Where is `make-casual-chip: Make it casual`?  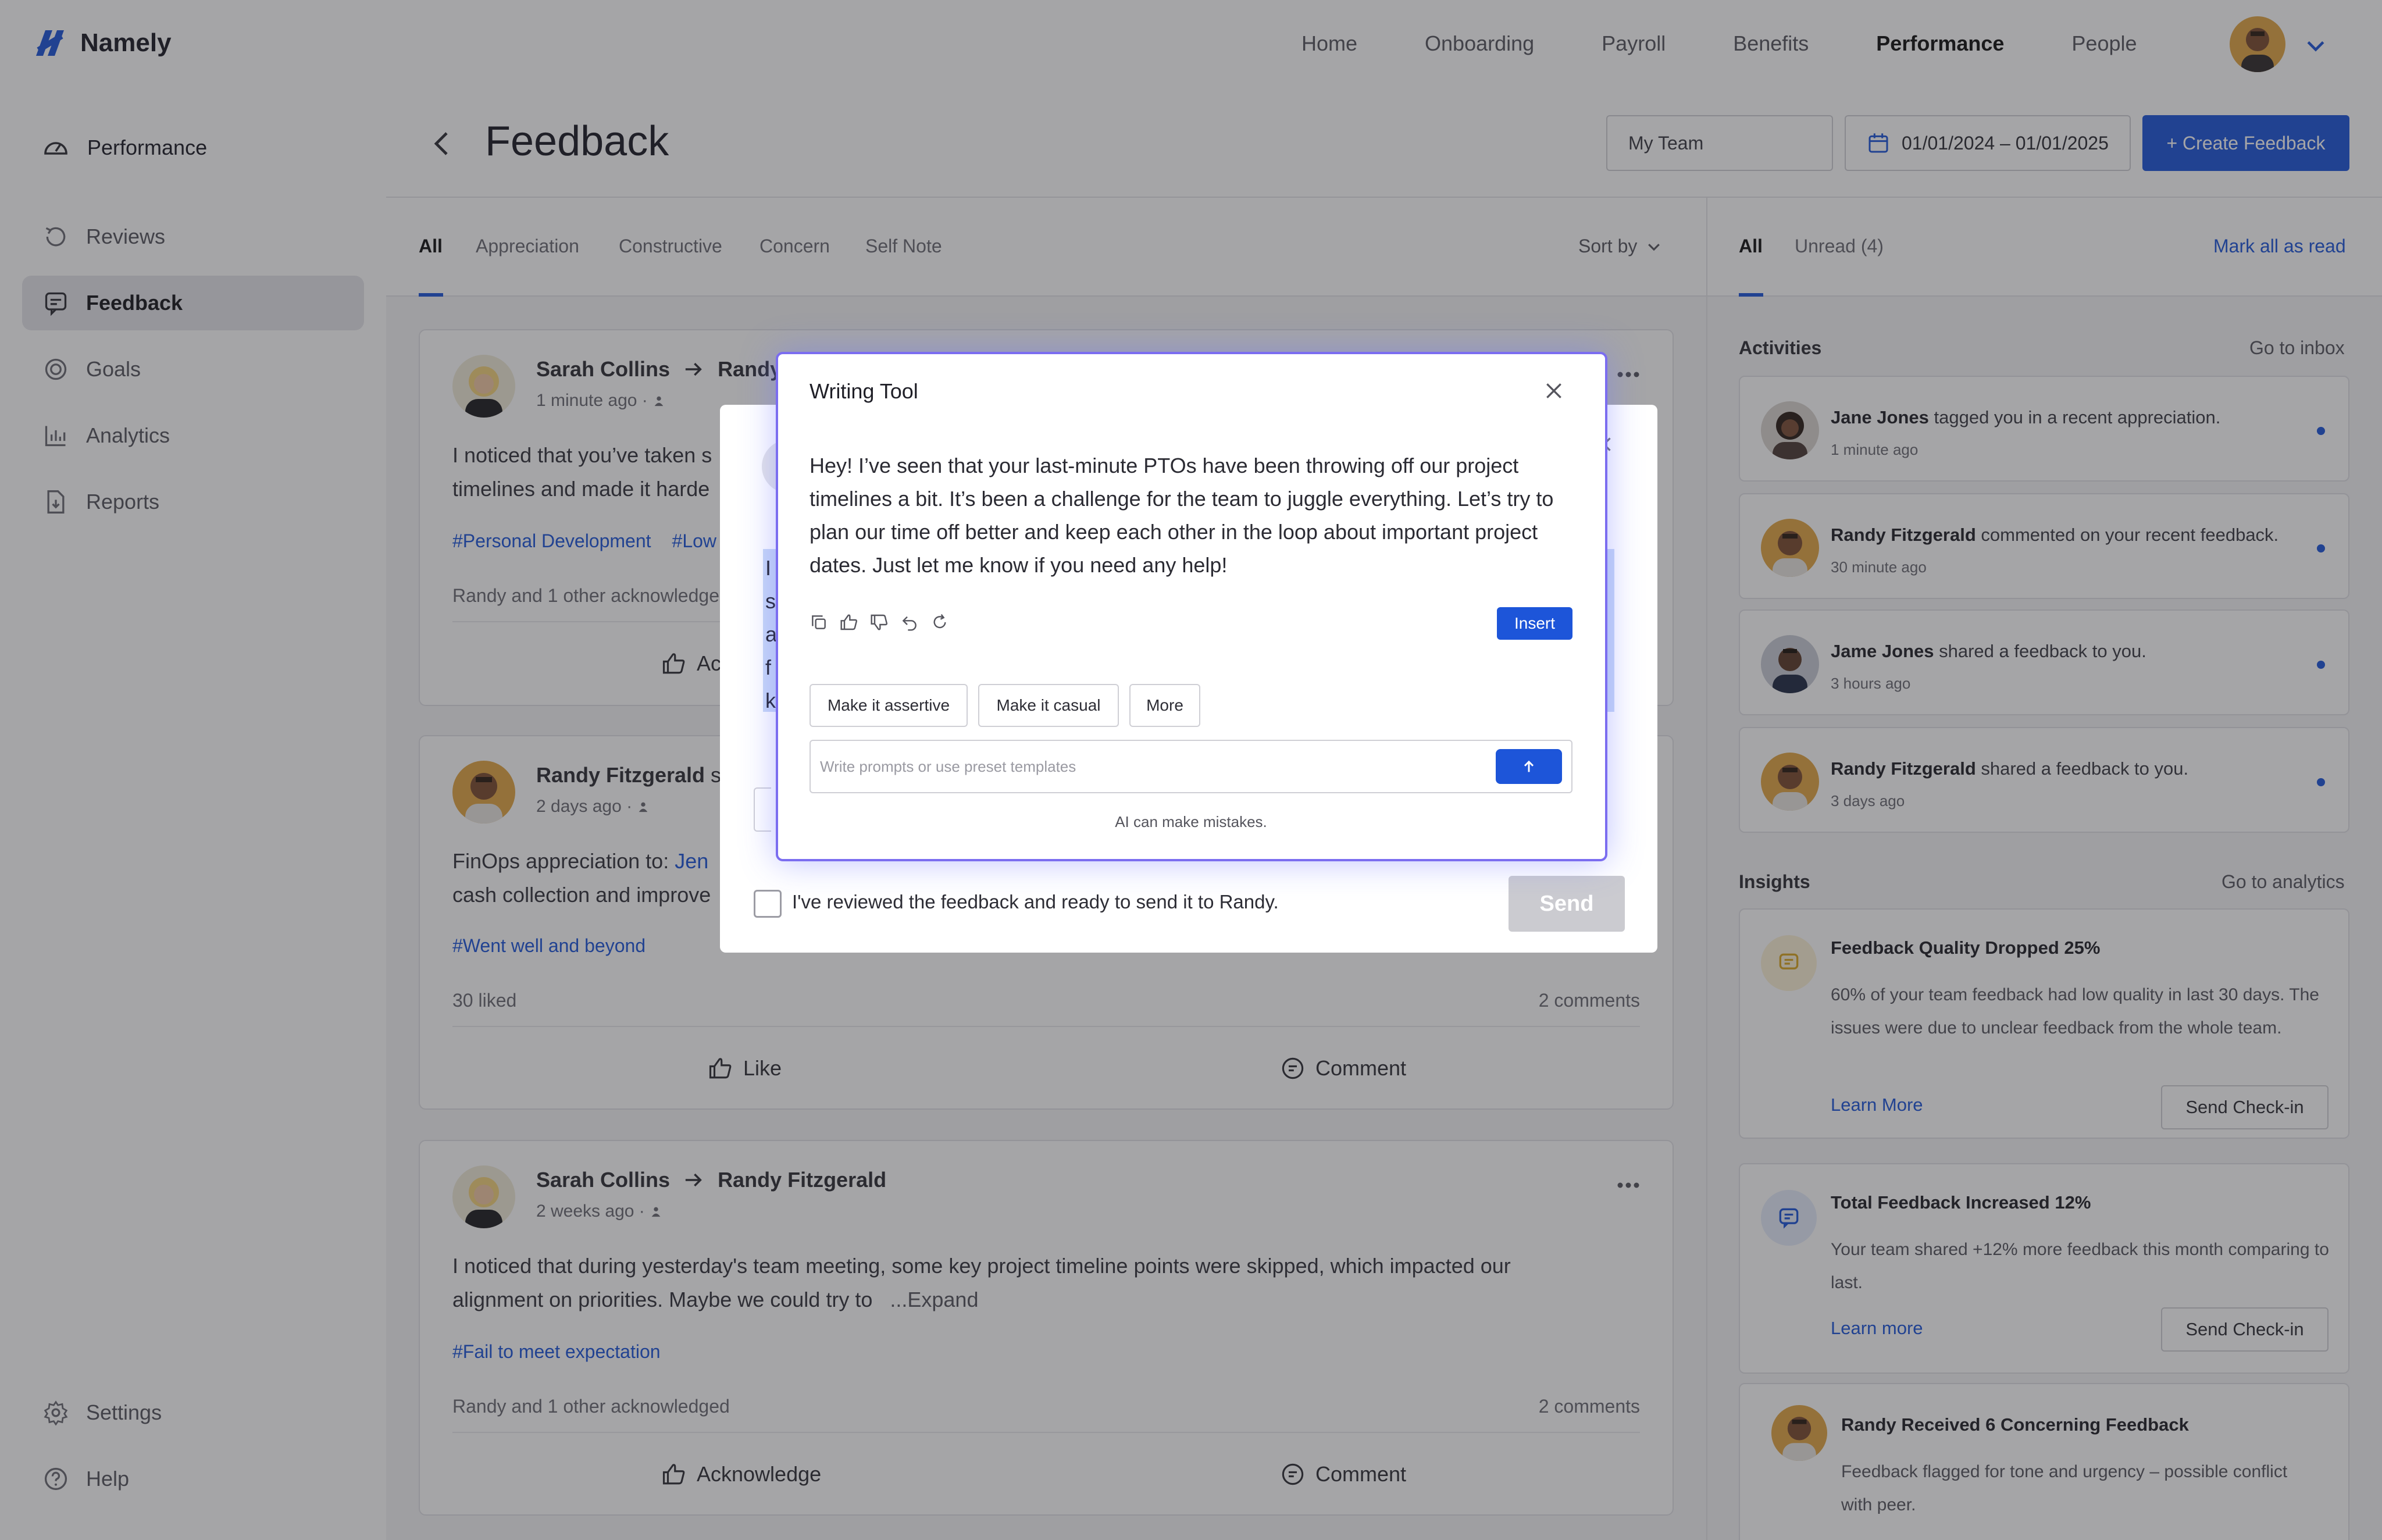 make-casual-chip: Make it casual is located at coordinates (1048, 705).